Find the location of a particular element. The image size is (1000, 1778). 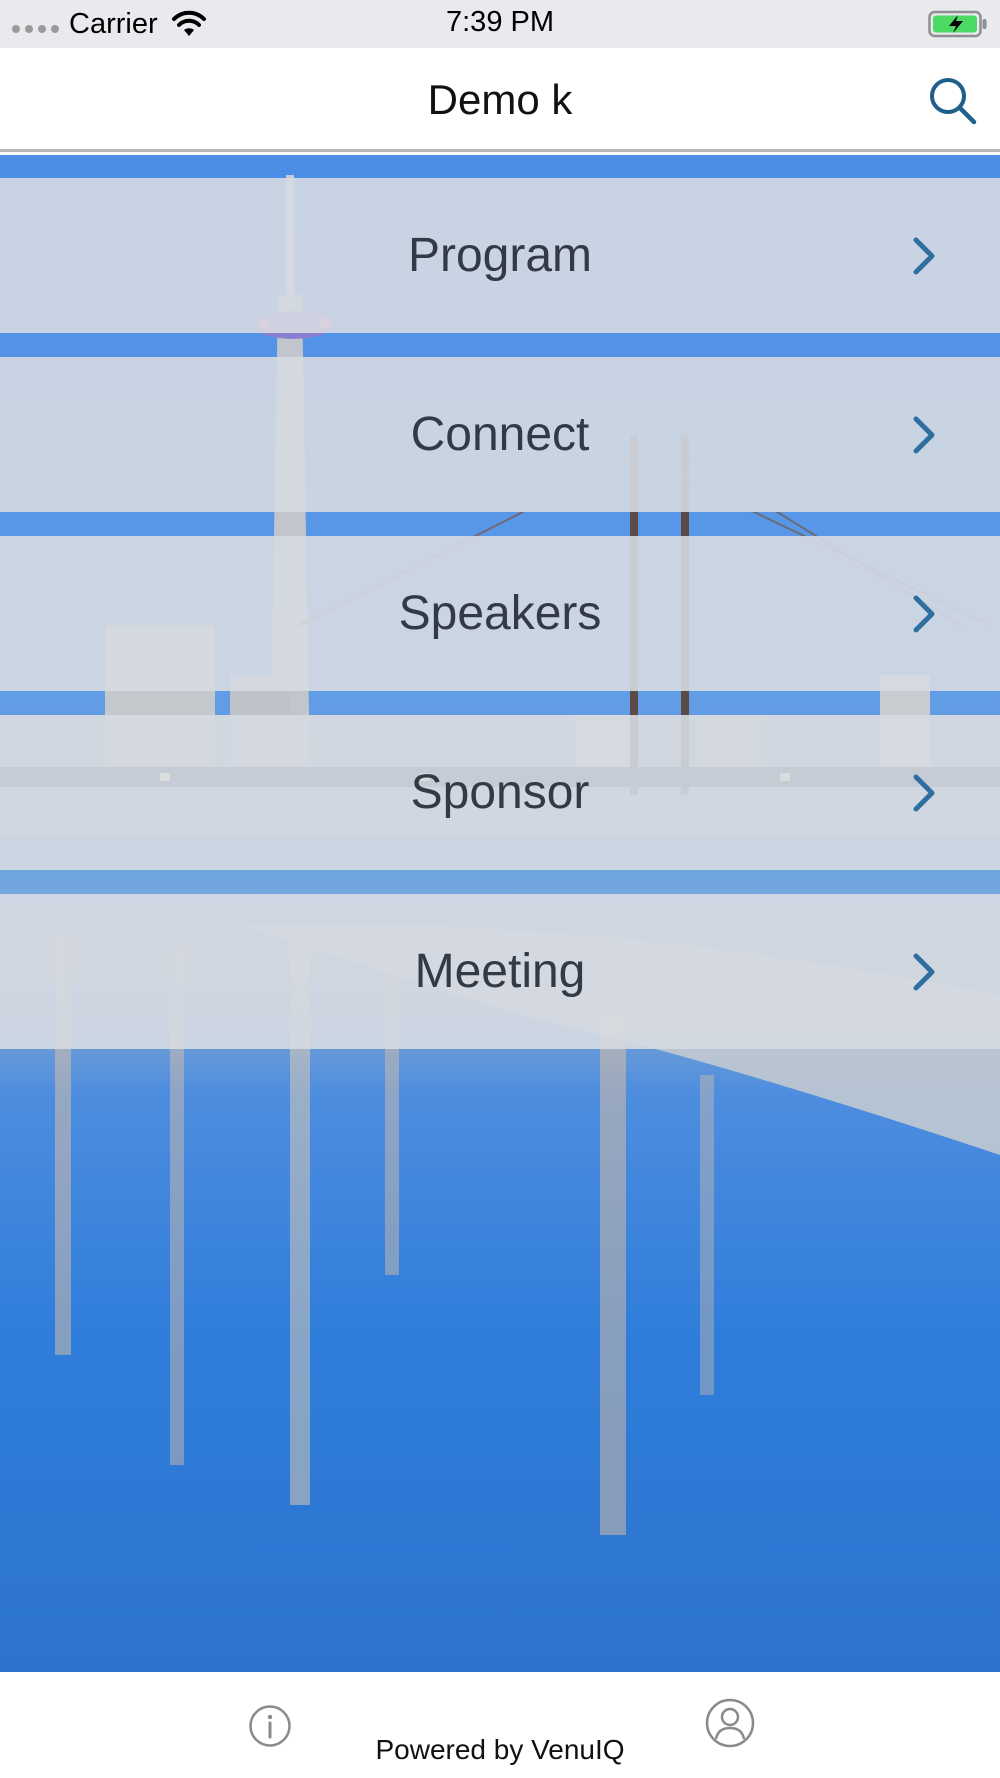

status-time: 7:39 PM is located at coordinates (500, 22).